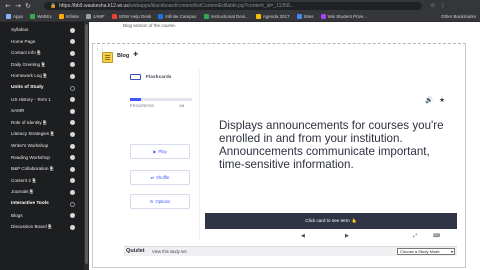 The image size is (480, 270). I want to click on options-label: Options, so click(163, 201).